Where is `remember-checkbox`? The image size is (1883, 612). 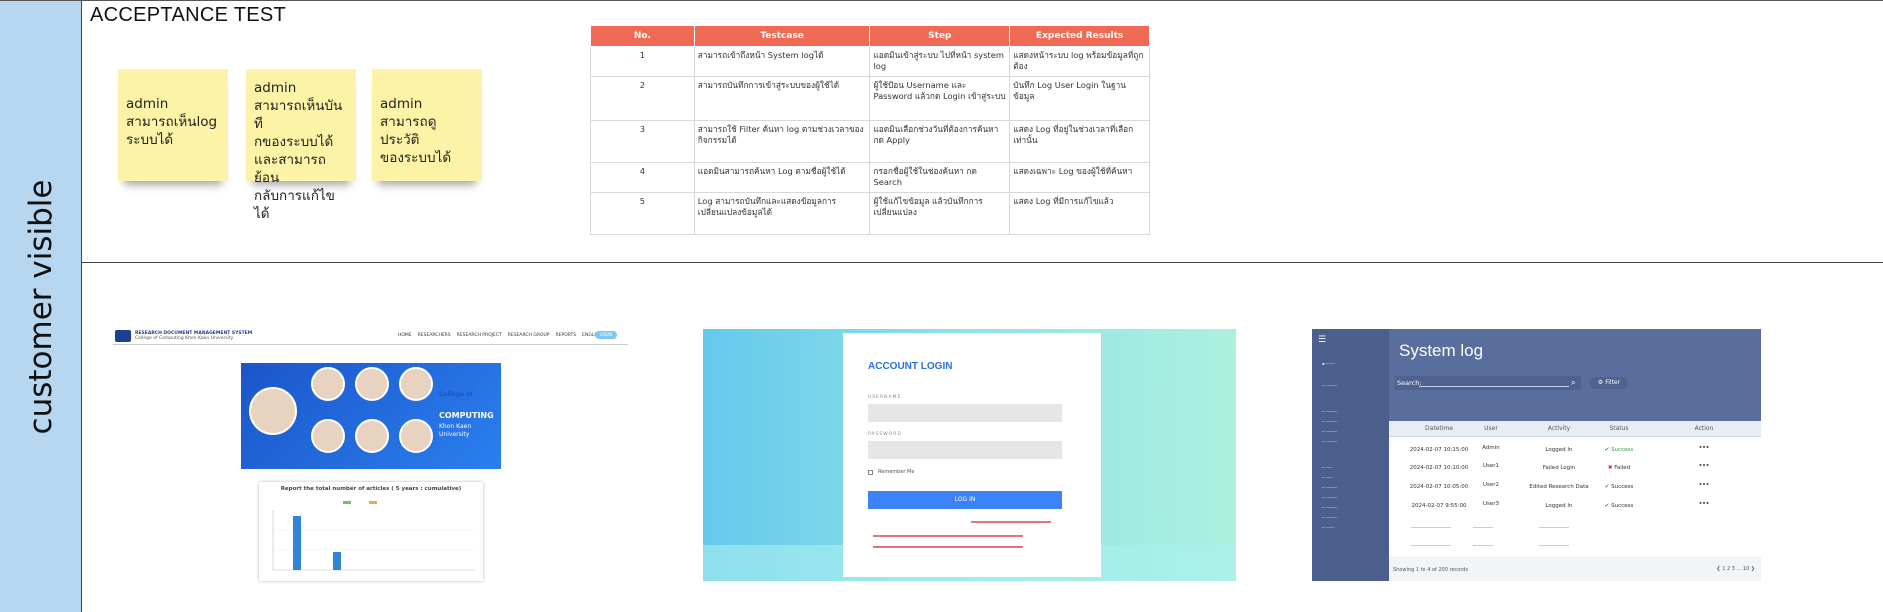 remember-checkbox is located at coordinates (870, 472).